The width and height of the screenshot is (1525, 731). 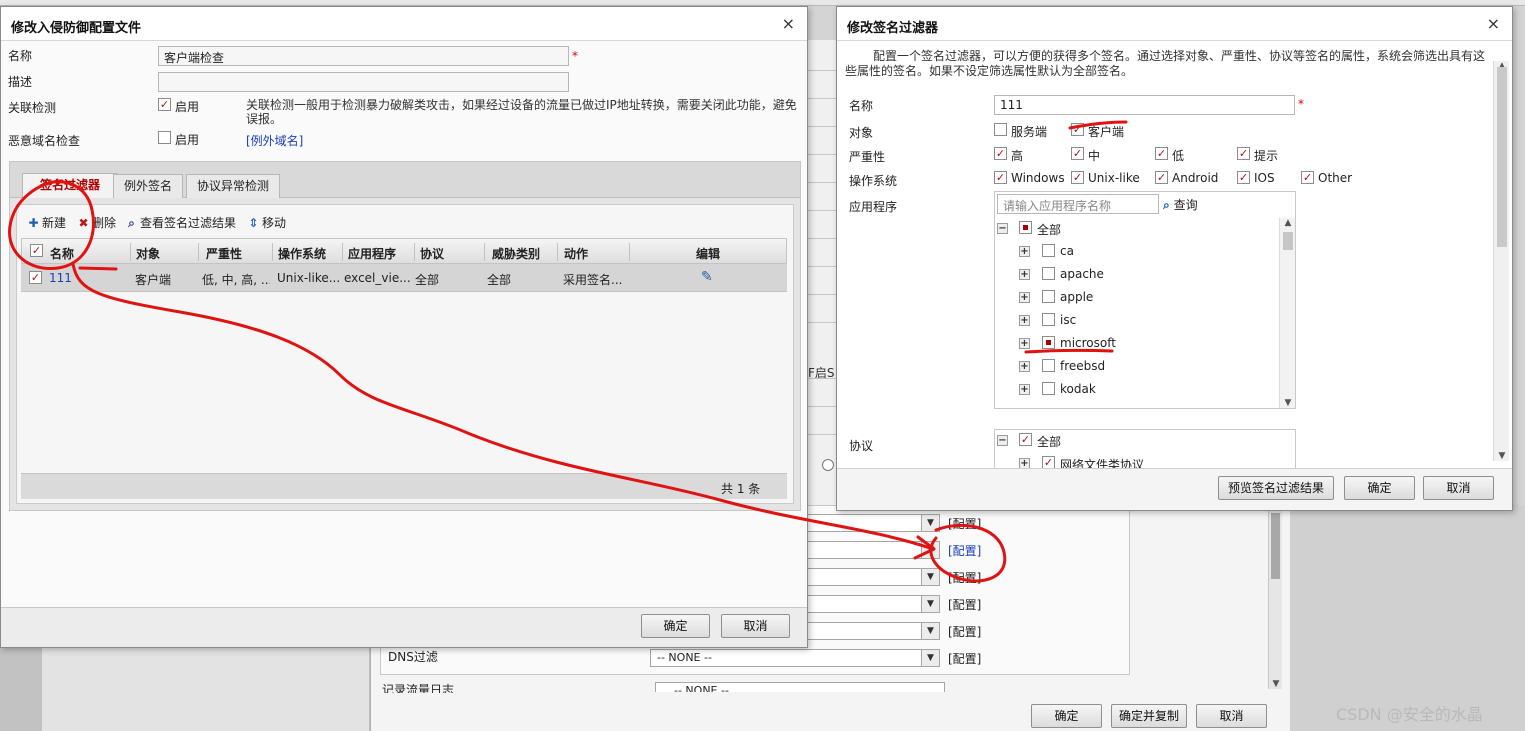 What do you see at coordinates (516, 253) in the screenshot?
I see `col-threat: 威胁类别` at bounding box center [516, 253].